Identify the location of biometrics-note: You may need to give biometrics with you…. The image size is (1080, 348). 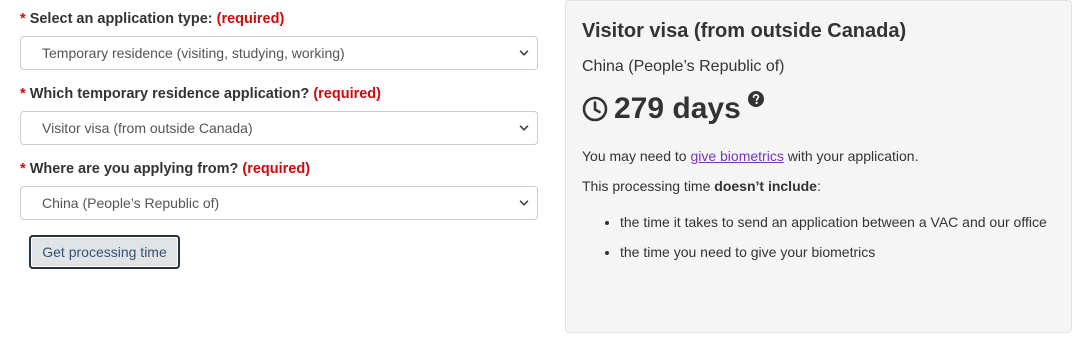
(818, 156).